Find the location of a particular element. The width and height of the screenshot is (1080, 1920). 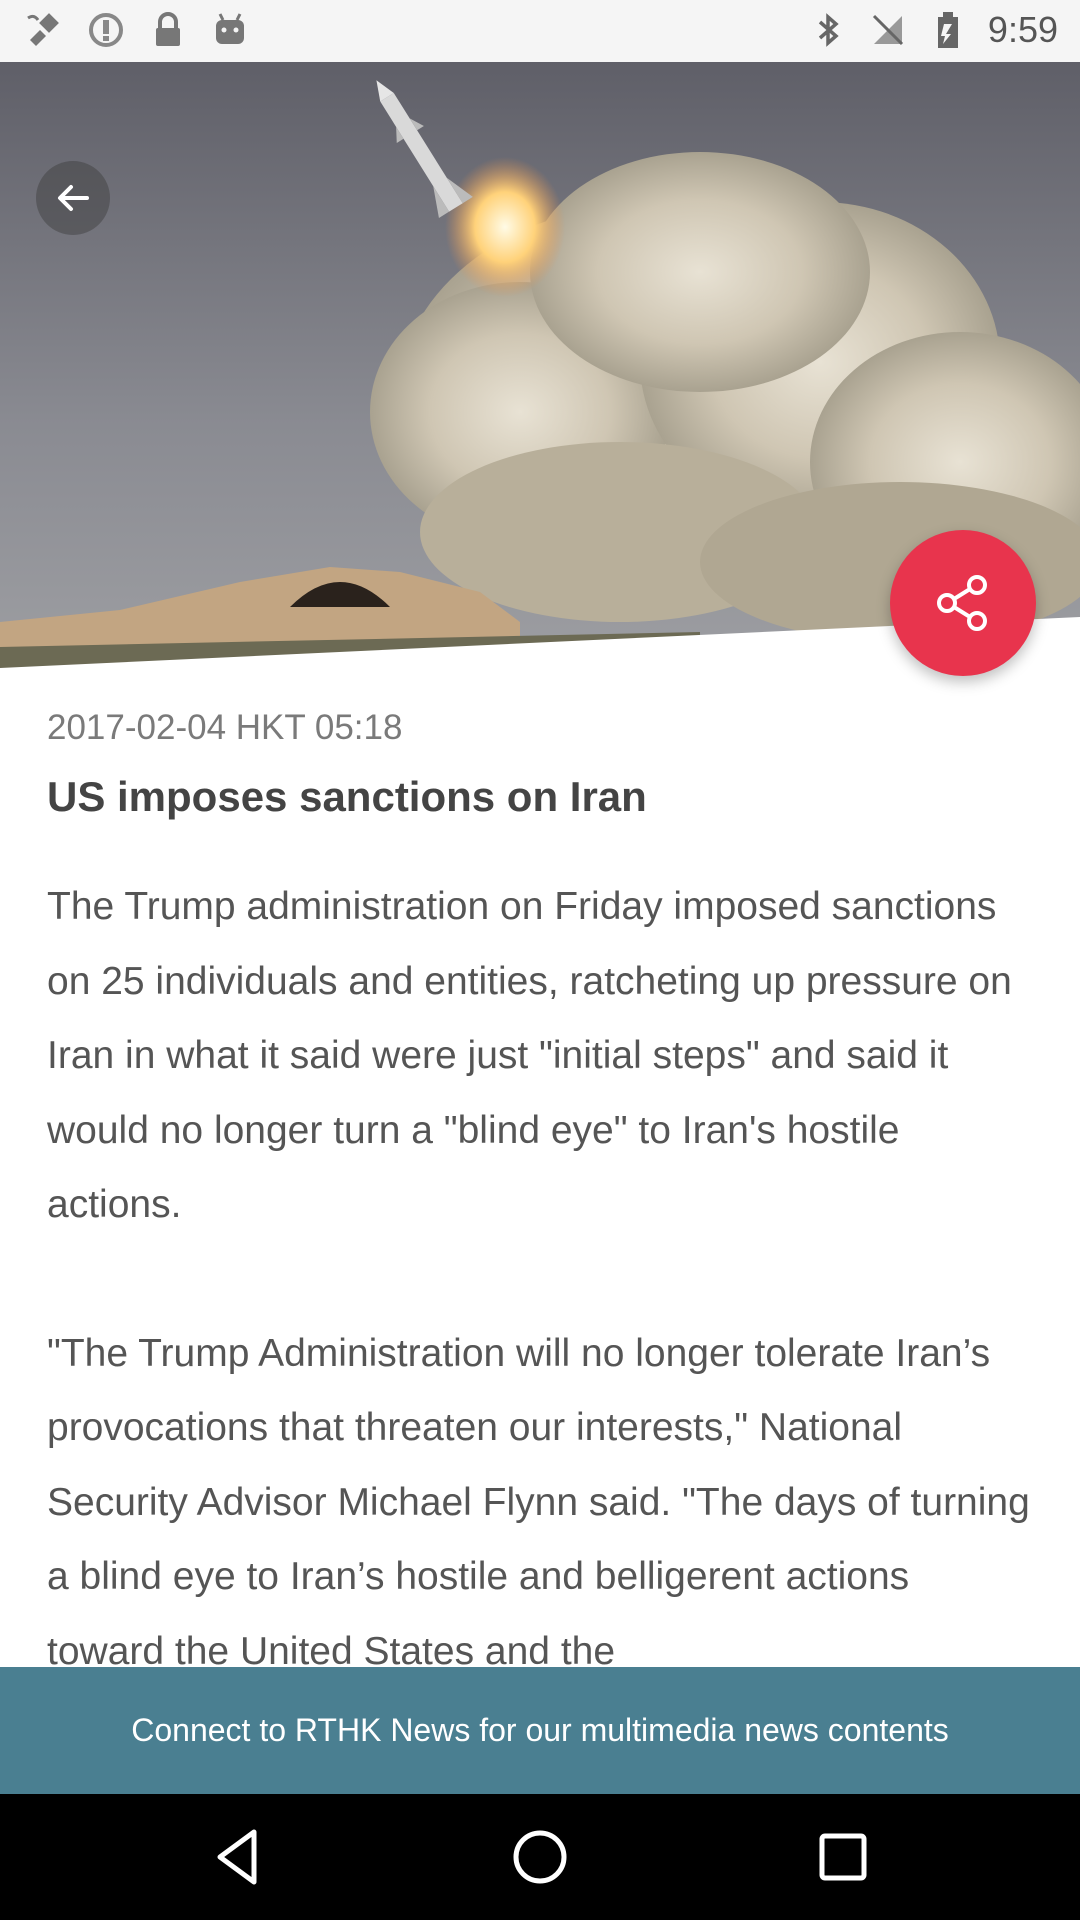

share-icon is located at coordinates (962, 603).